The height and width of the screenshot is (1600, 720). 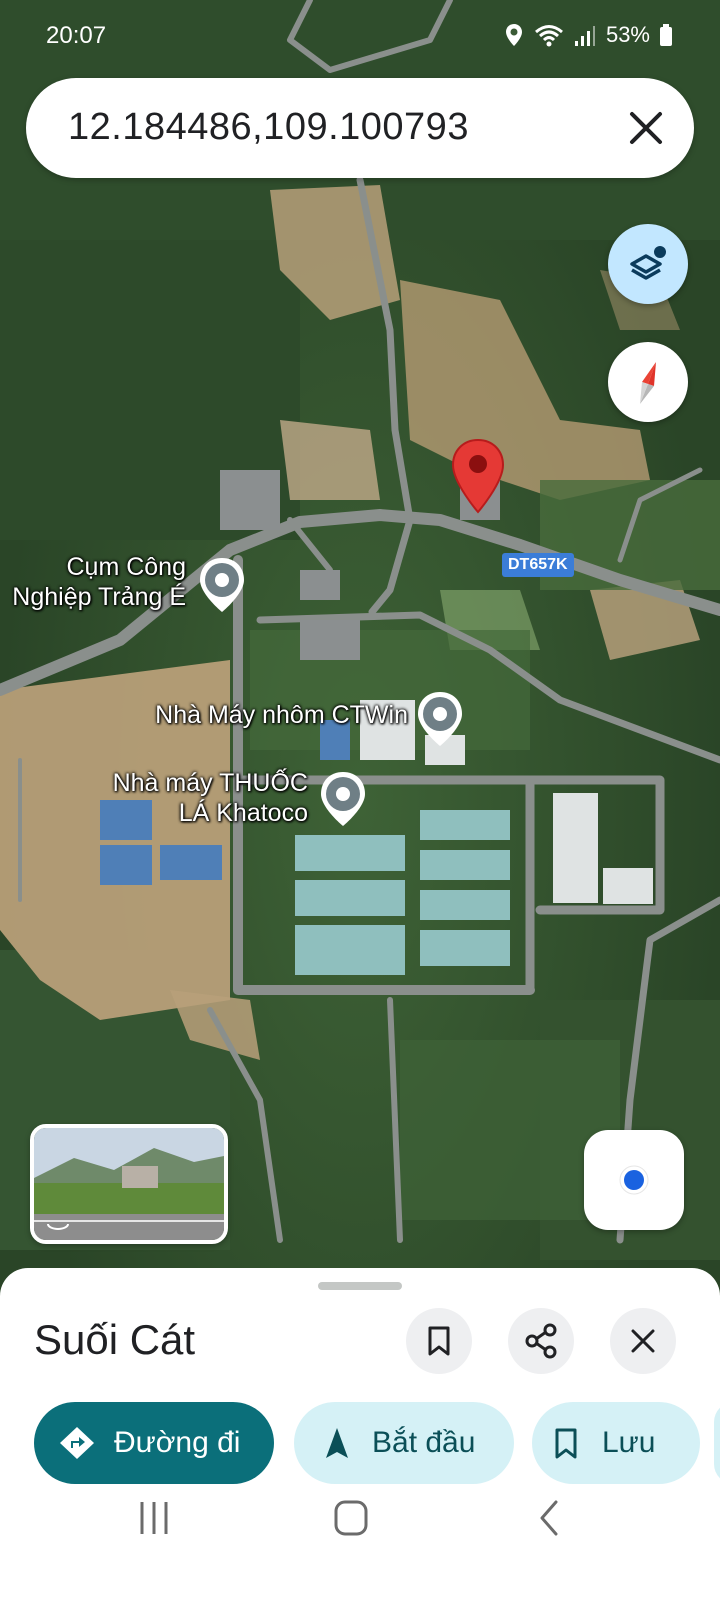 I want to click on street-view-image, so click(x=129, y=1184).